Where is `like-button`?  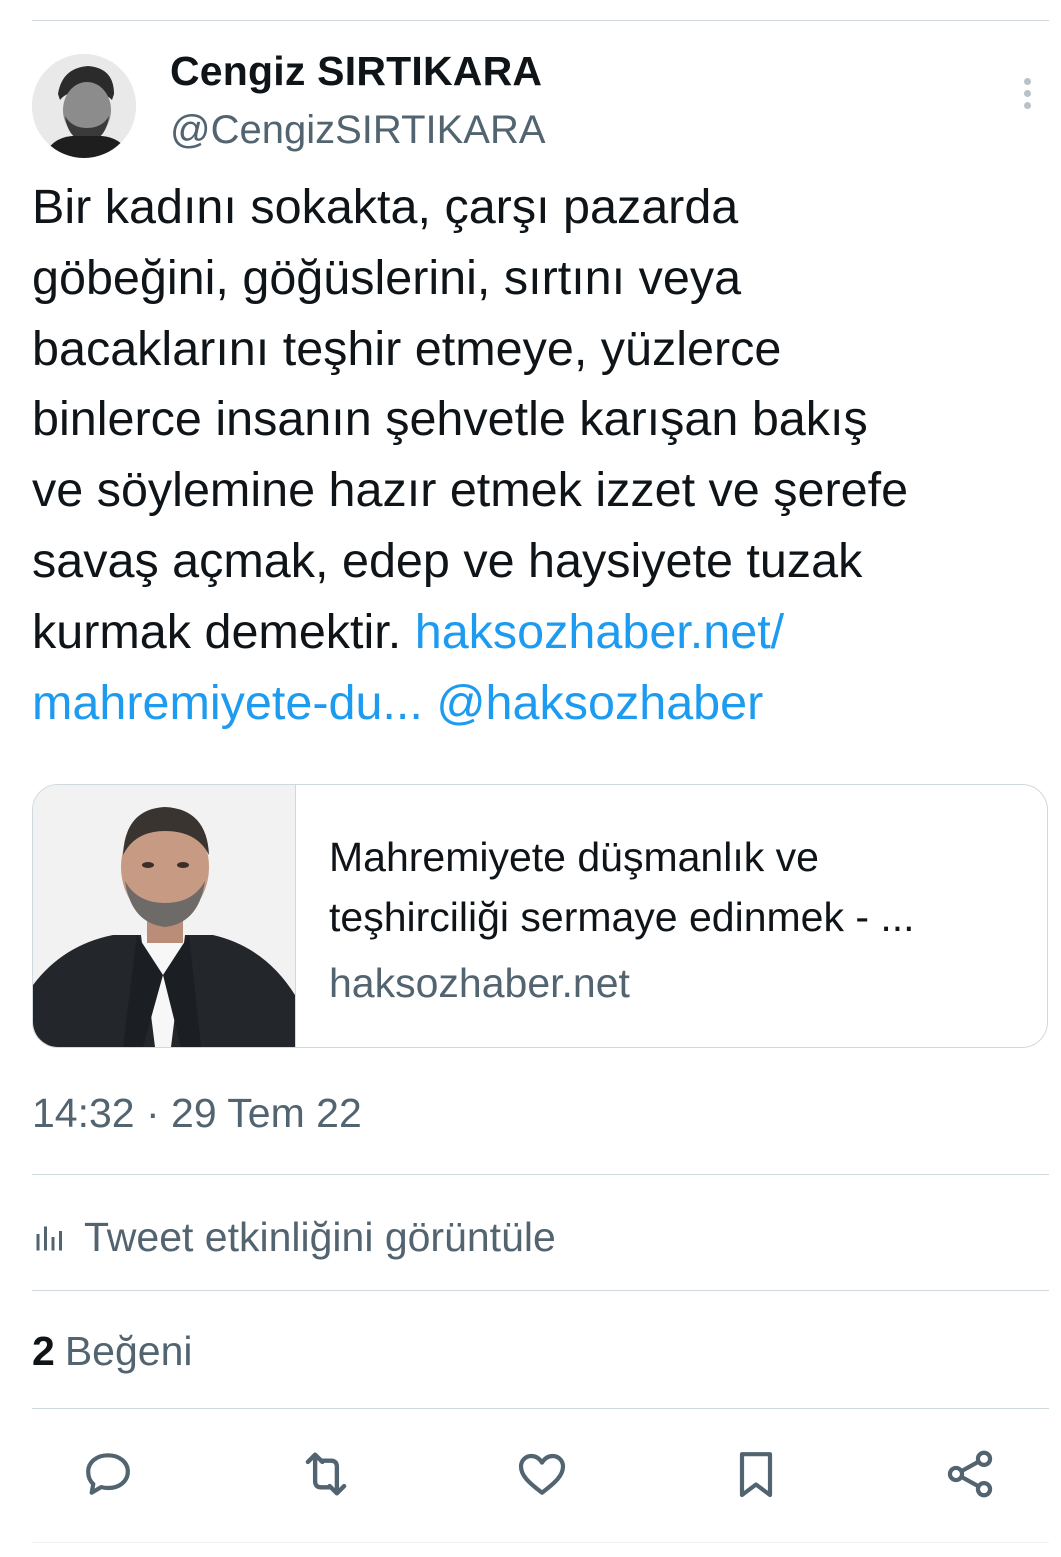
like-button is located at coordinates (542, 1474).